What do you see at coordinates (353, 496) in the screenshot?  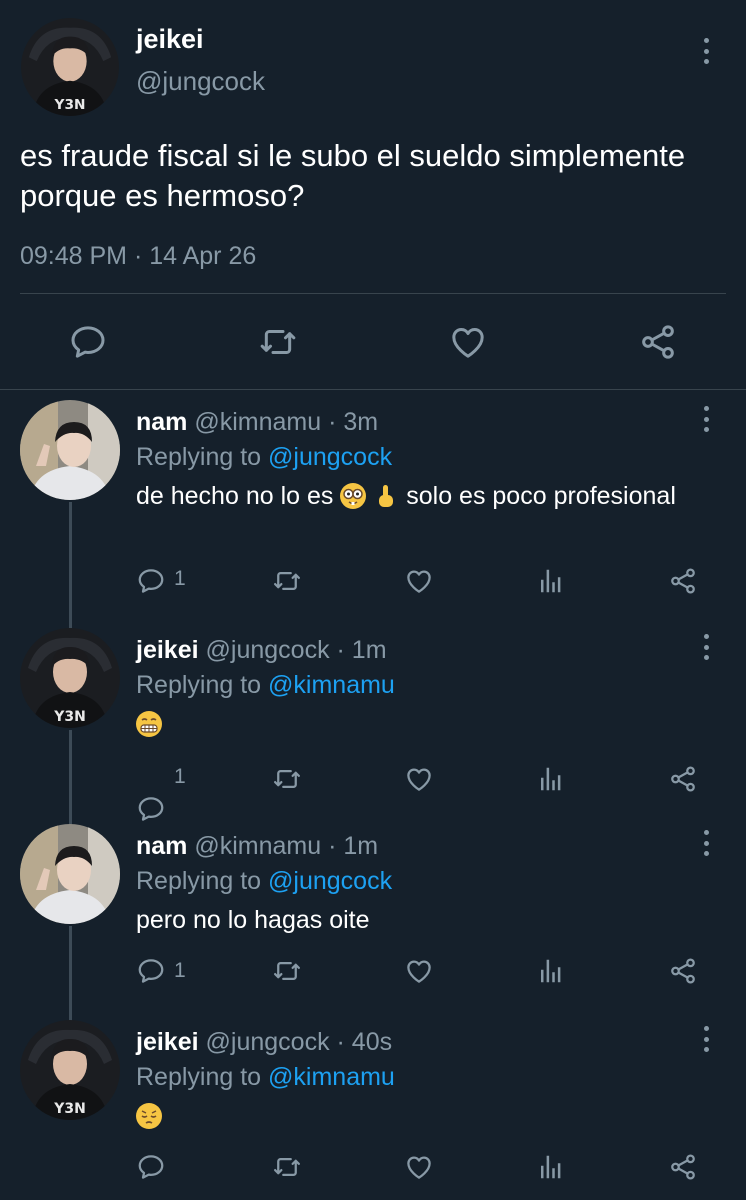 I see `nerd-face-emoji` at bounding box center [353, 496].